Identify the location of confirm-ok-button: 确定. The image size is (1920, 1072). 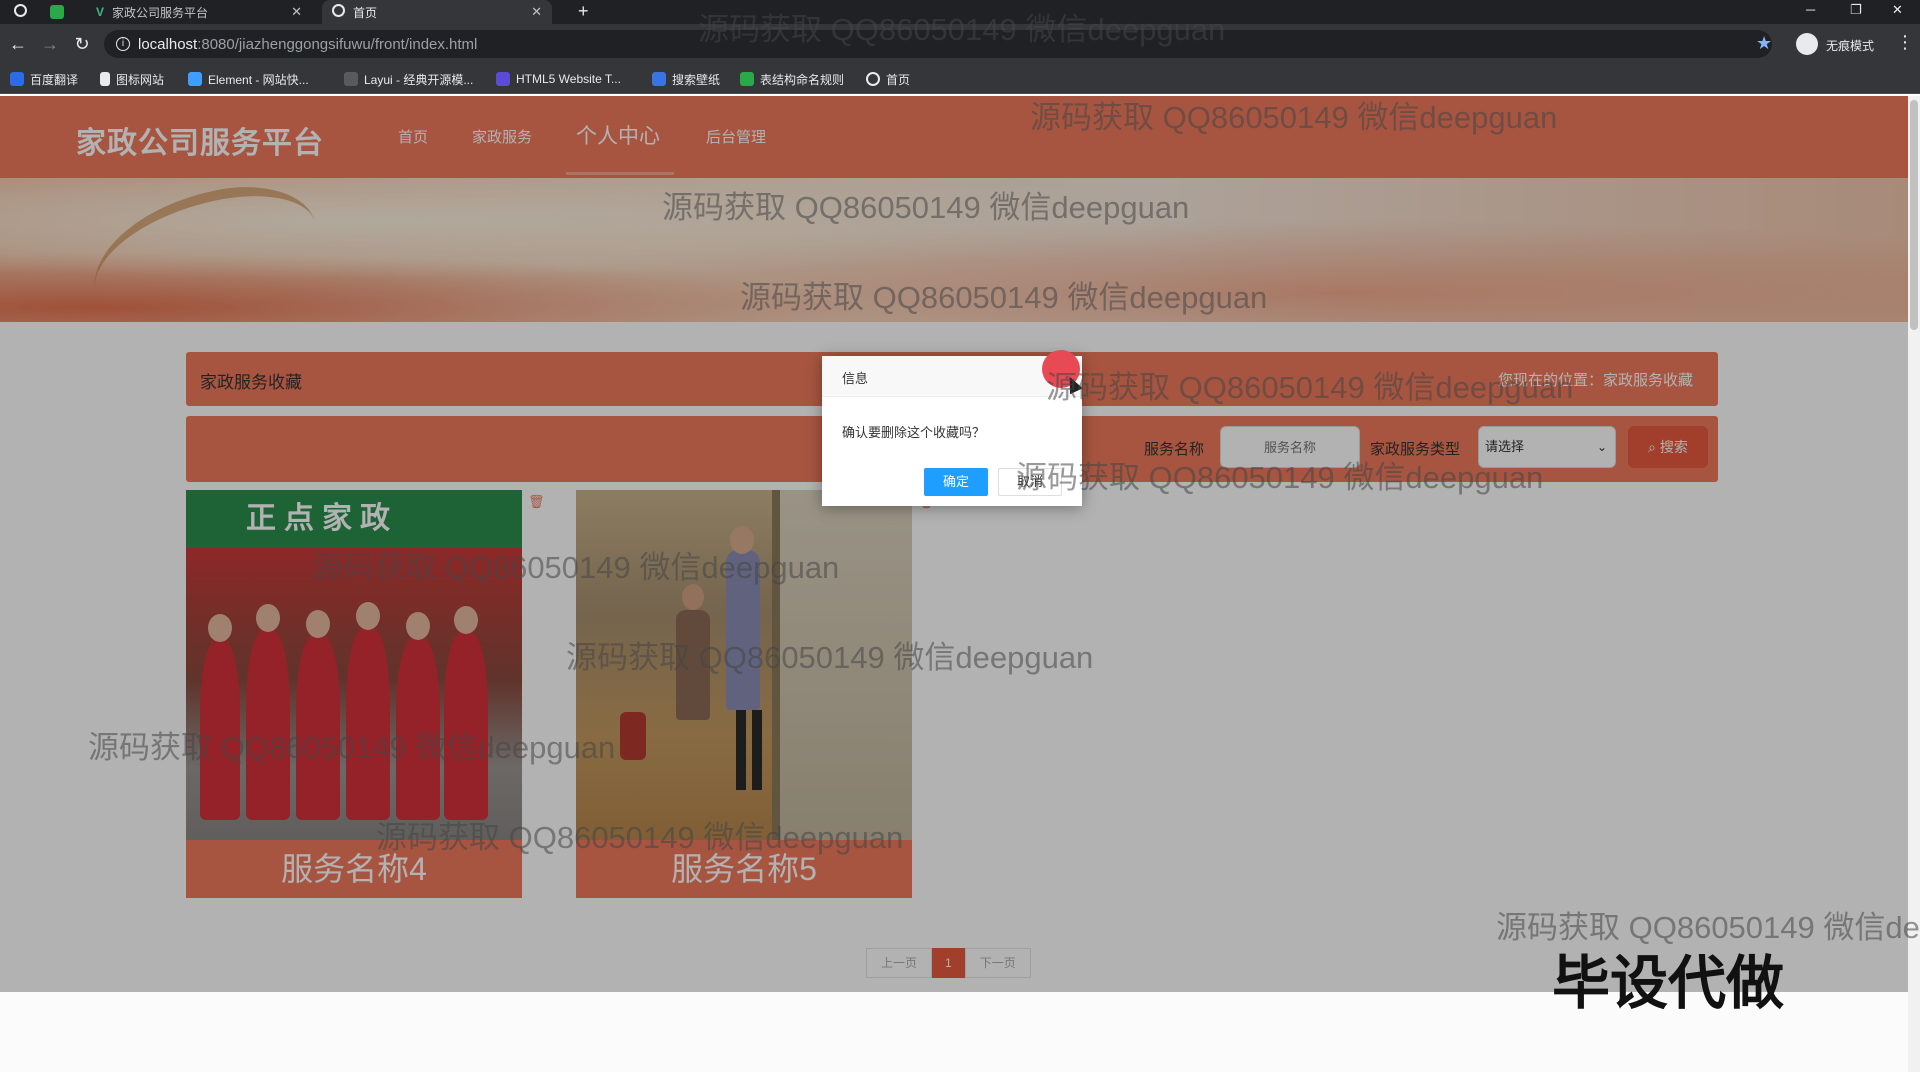
(956, 482).